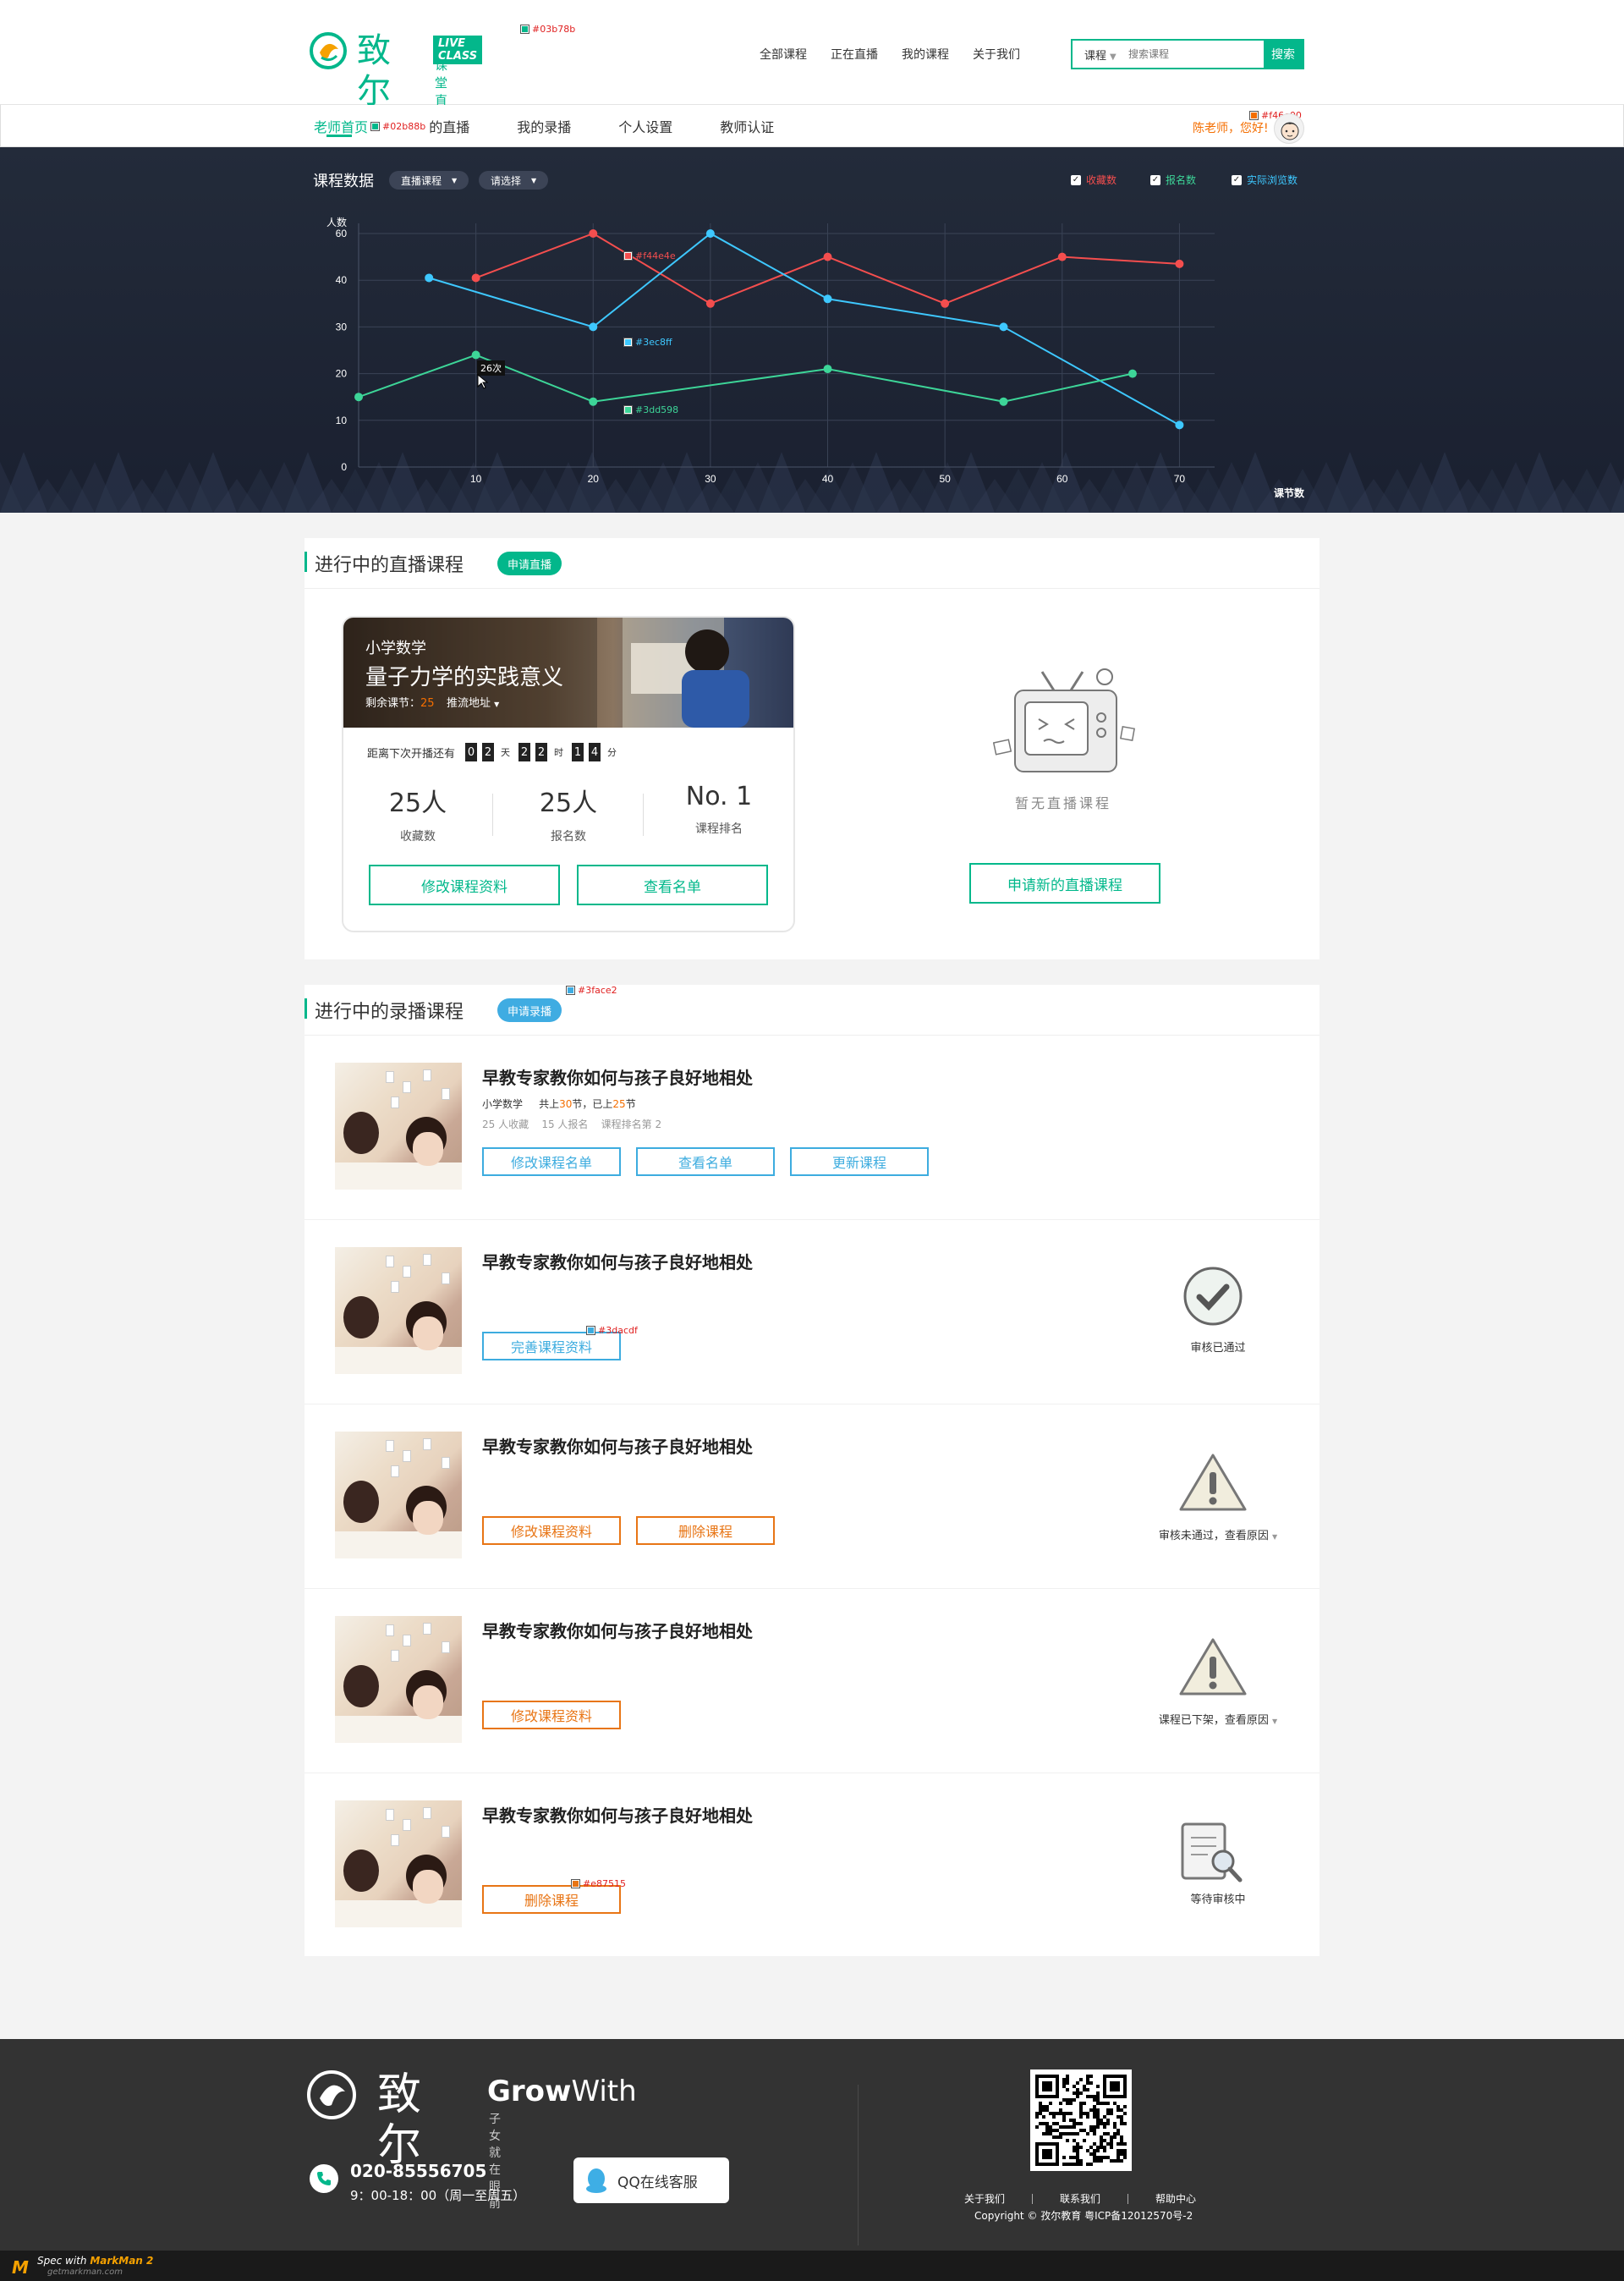  I want to click on user-greeting: 陈老师，您好!, so click(1231, 127).